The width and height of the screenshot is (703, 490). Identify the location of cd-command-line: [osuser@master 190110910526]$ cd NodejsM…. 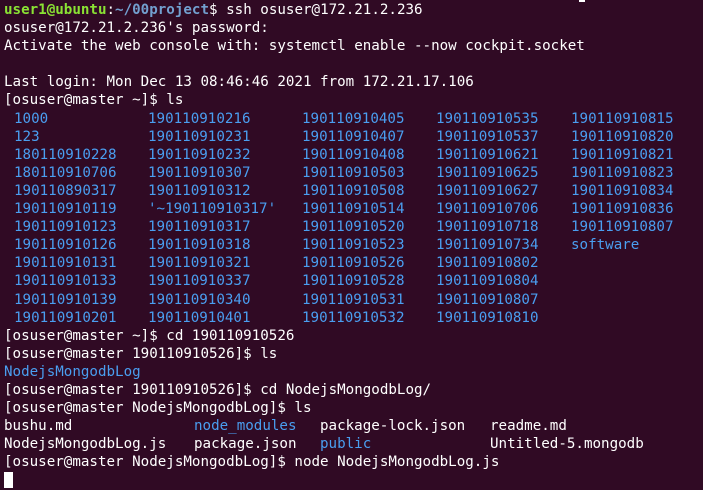
(353, 390).